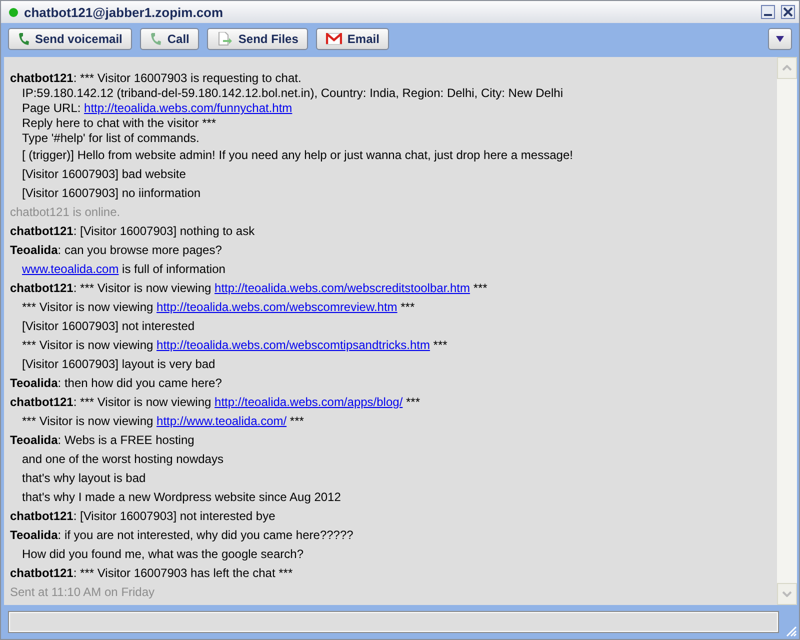 The image size is (800, 640). I want to click on status-message: chatbot121 is online., so click(66, 212).